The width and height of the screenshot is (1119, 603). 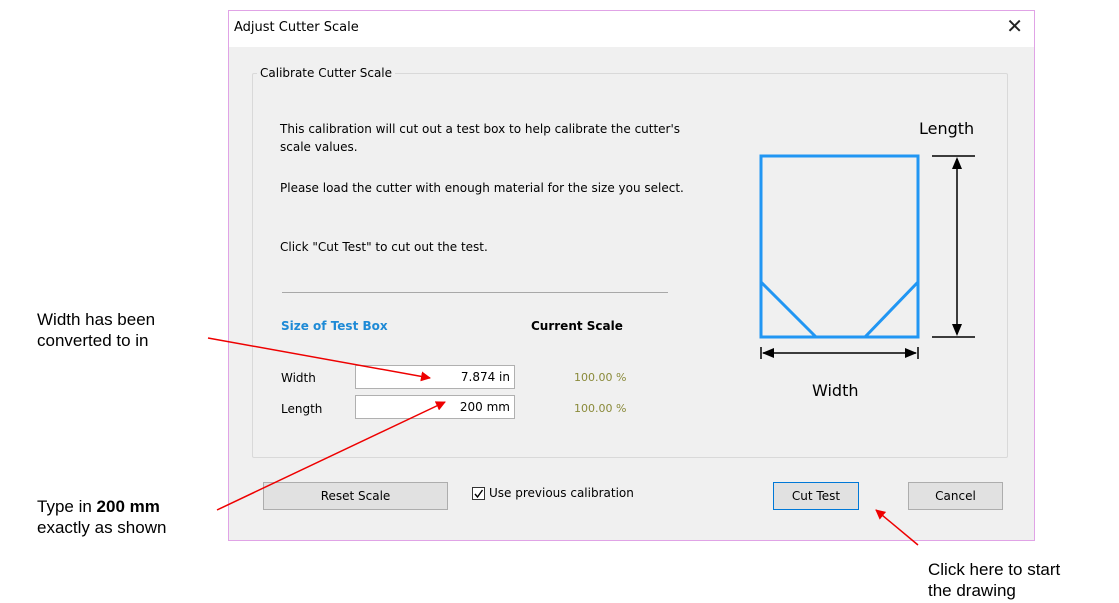 I want to click on use-previous-calibration-checkbox: Use previous calibration, so click(x=553, y=493).